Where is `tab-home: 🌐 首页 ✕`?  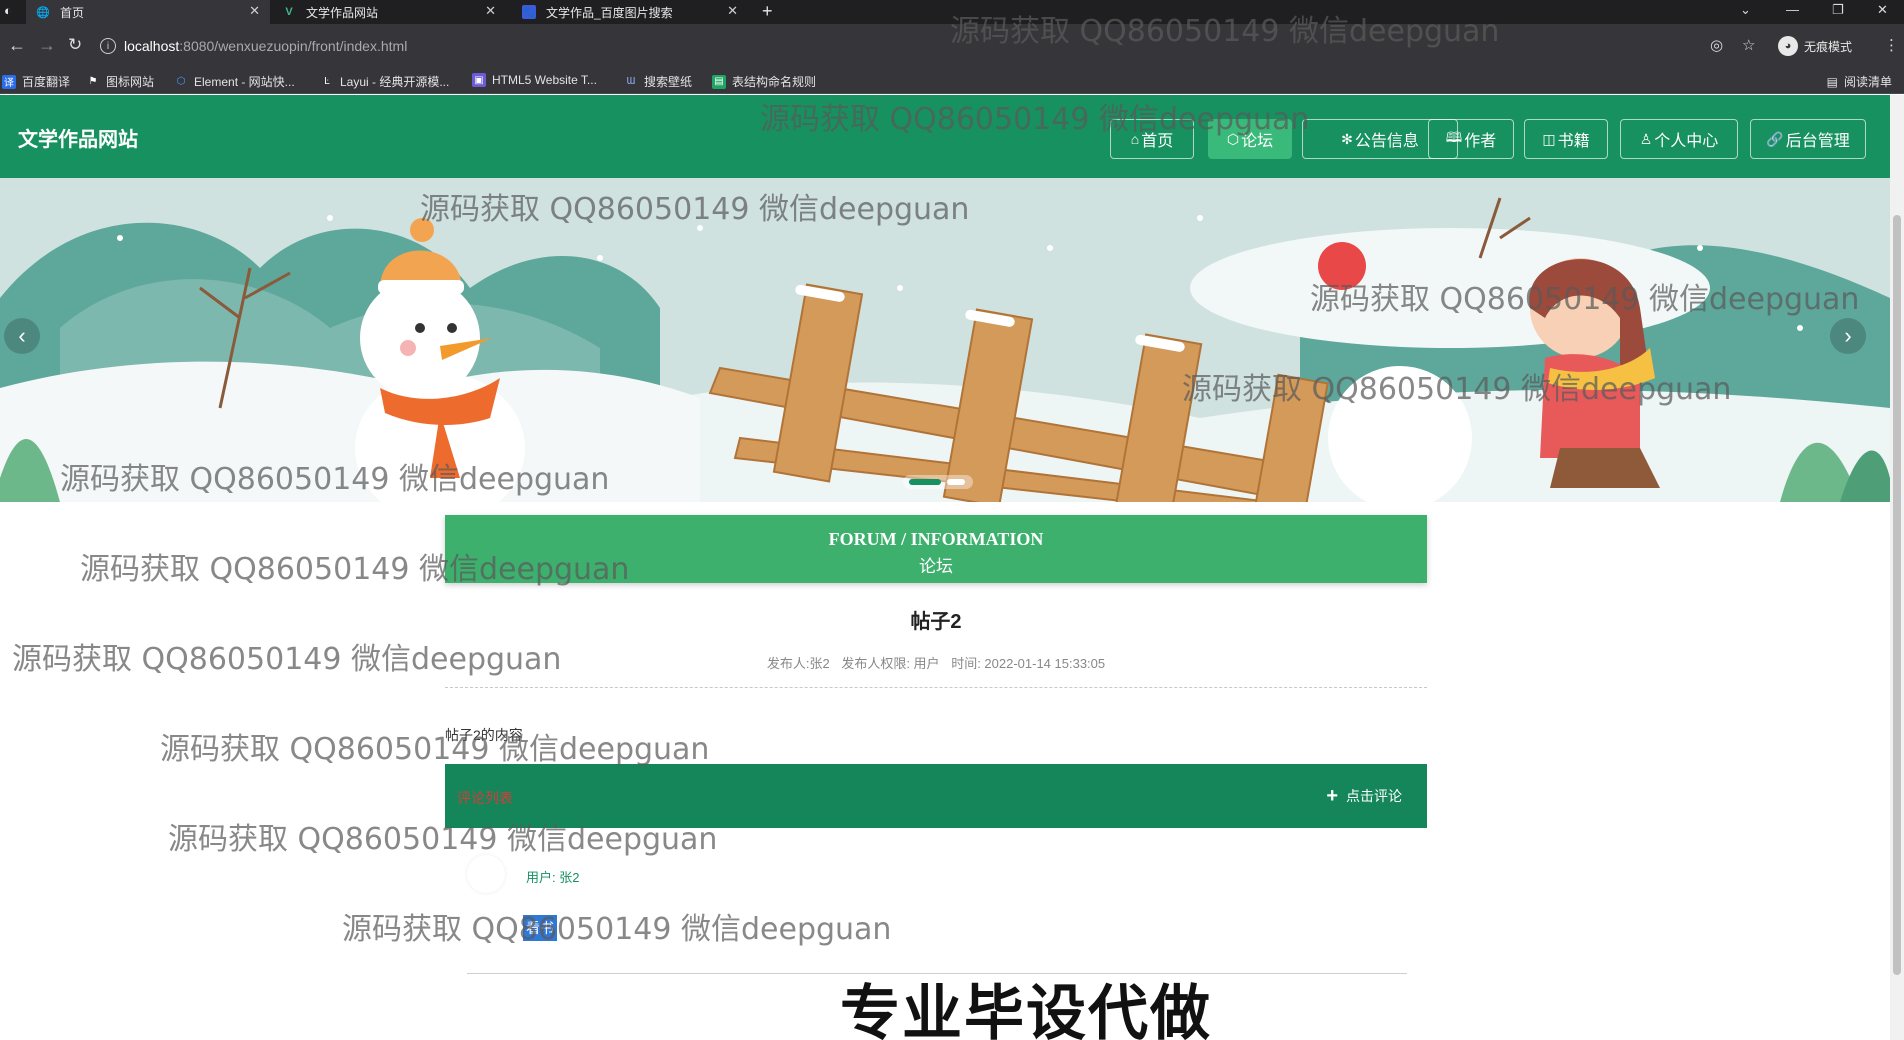 tab-home: 🌐 首页 ✕ is located at coordinates (148, 12).